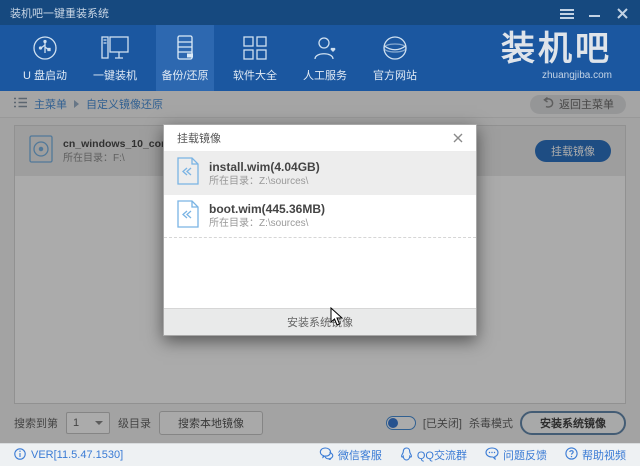 This screenshot has width=640, height=466. Describe the element at coordinates (115, 75) in the screenshot. I see `nav-tab-label: 一键装机` at that location.